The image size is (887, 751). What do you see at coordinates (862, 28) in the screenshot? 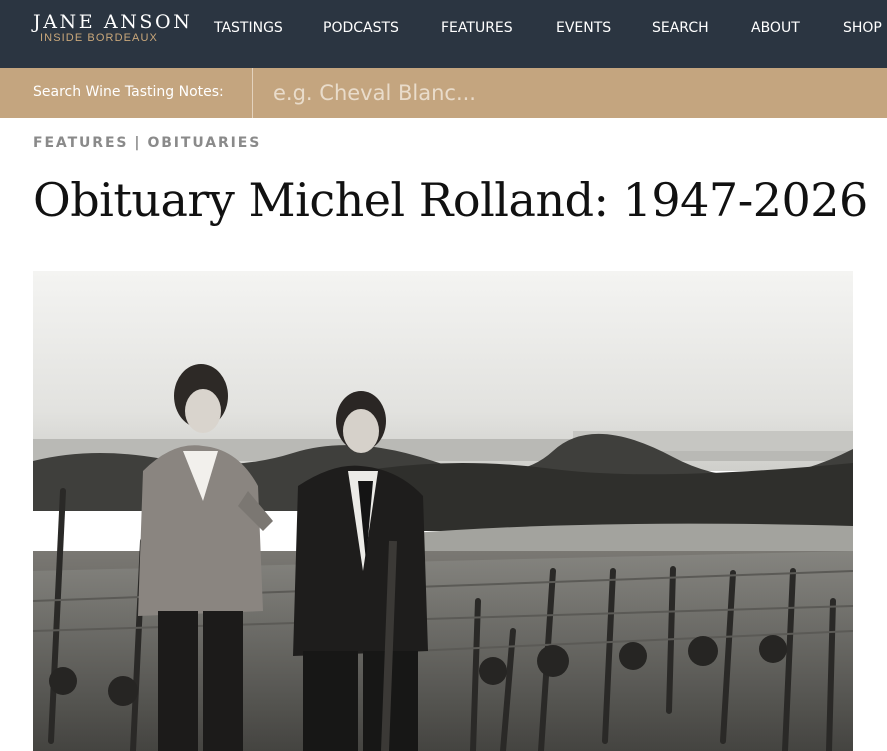
I see `nav-shop: SHOP` at bounding box center [862, 28].